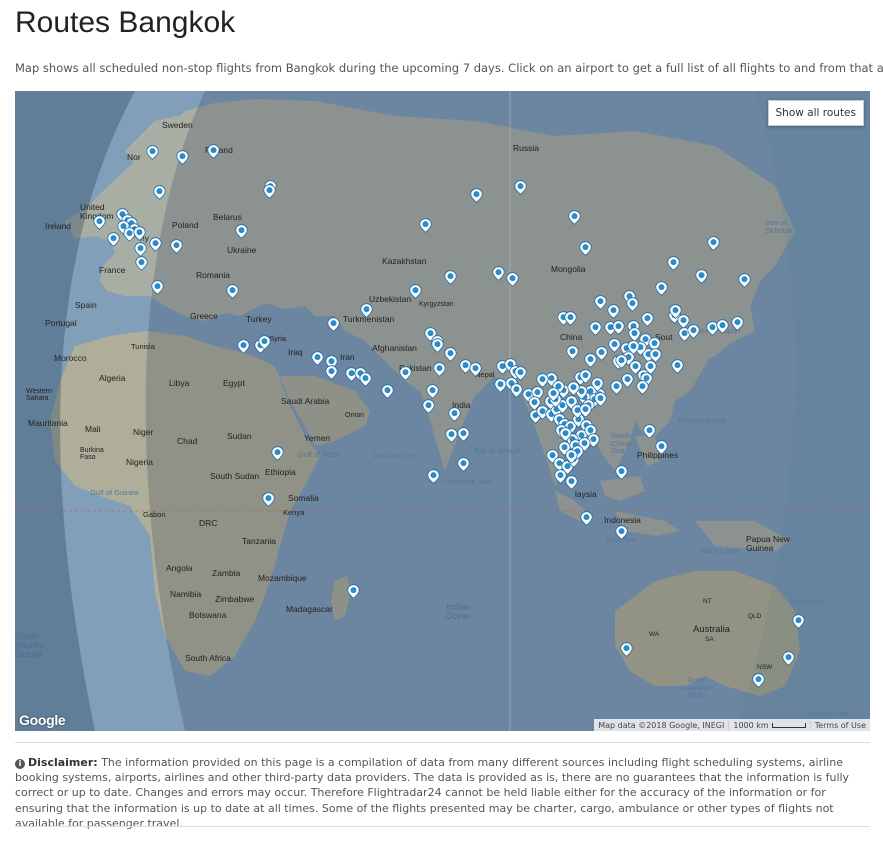  Describe the element at coordinates (661, 725) in the screenshot. I see `map-data-attribution: Map data ©2018 Google, INEGI` at that location.